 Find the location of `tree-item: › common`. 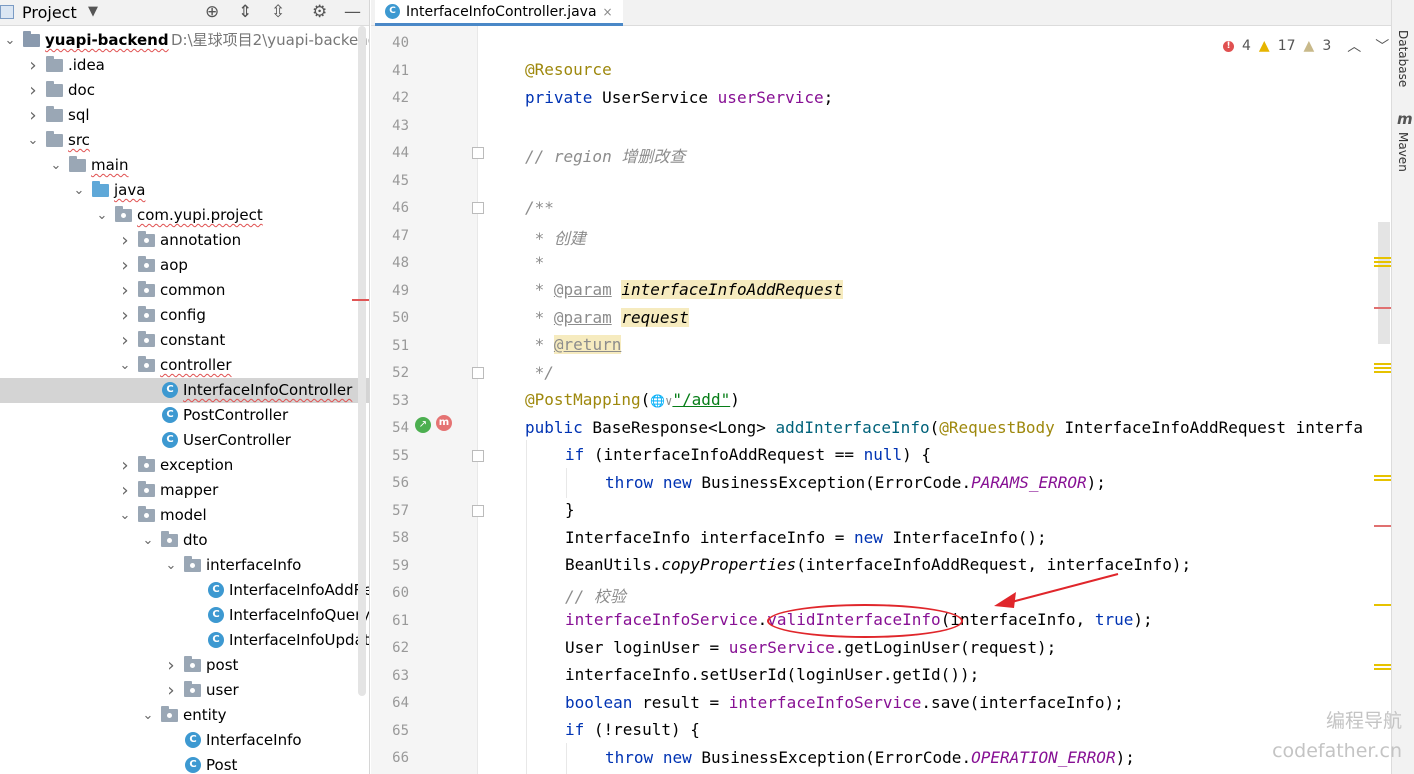

tree-item: › common is located at coordinates (184, 290).